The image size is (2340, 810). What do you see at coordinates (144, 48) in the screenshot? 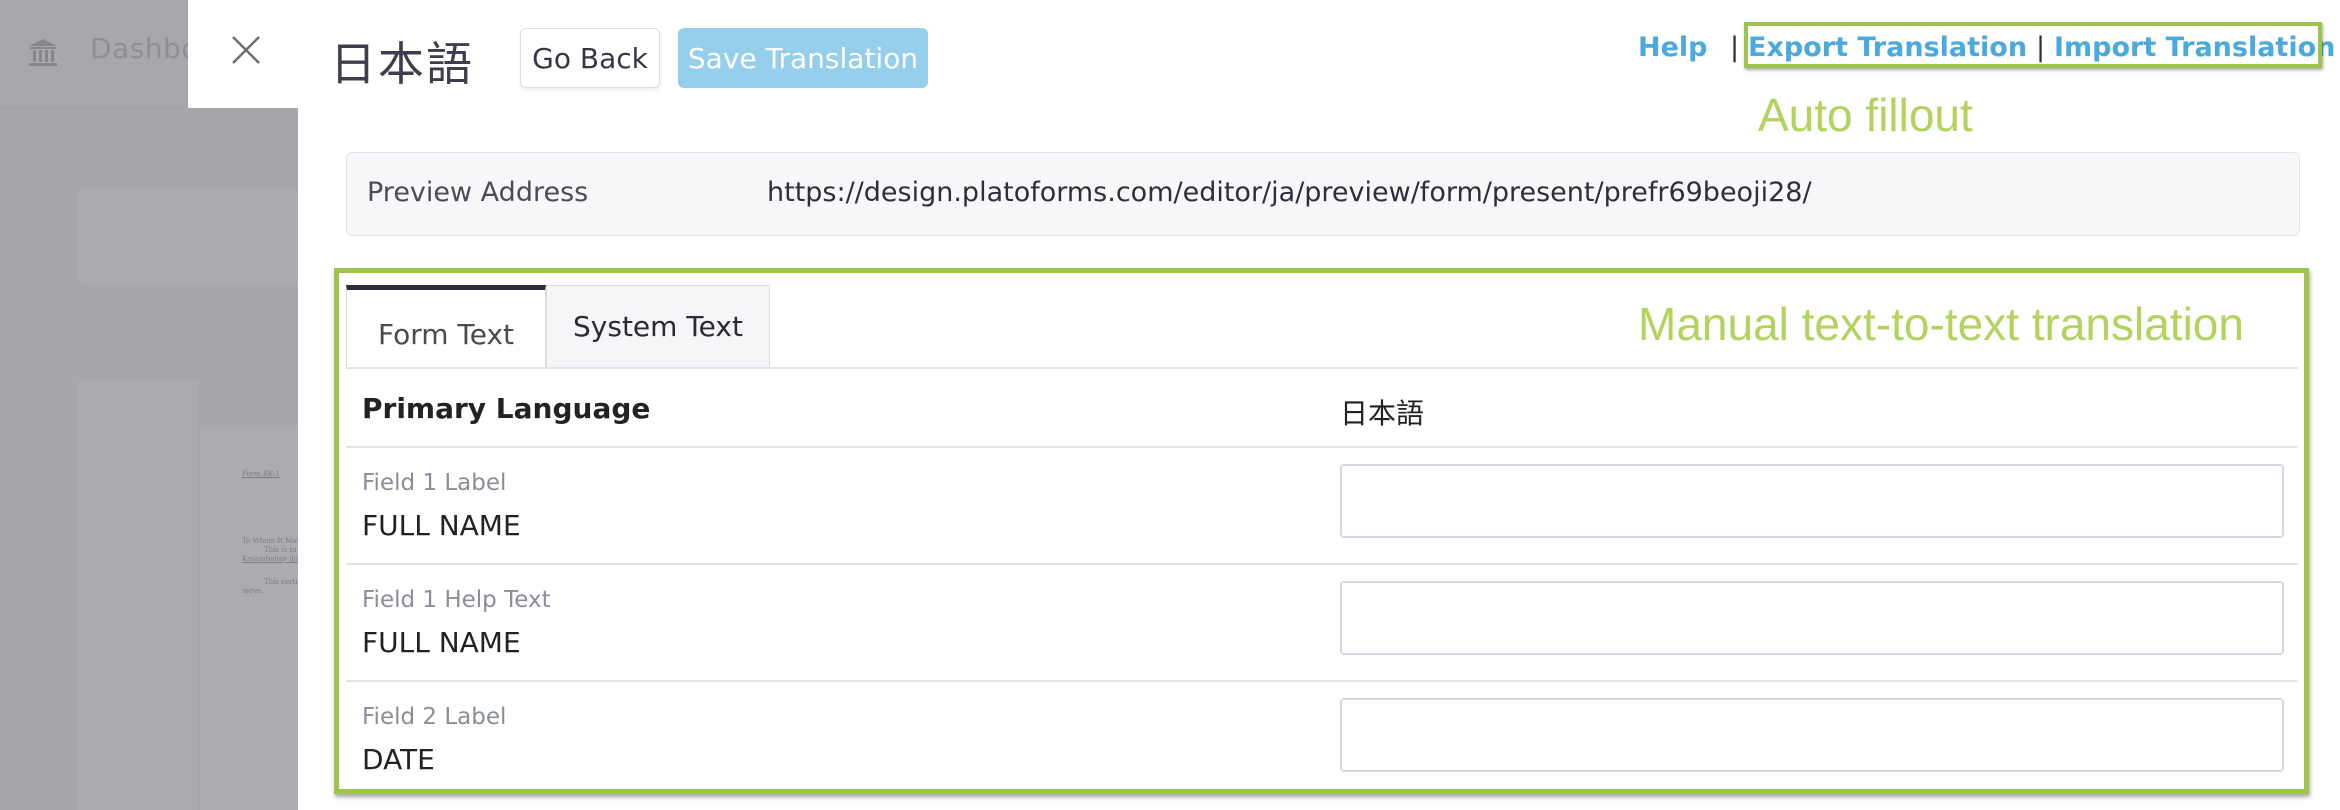
I see `background-dashboard-link: Dashbo` at bounding box center [144, 48].